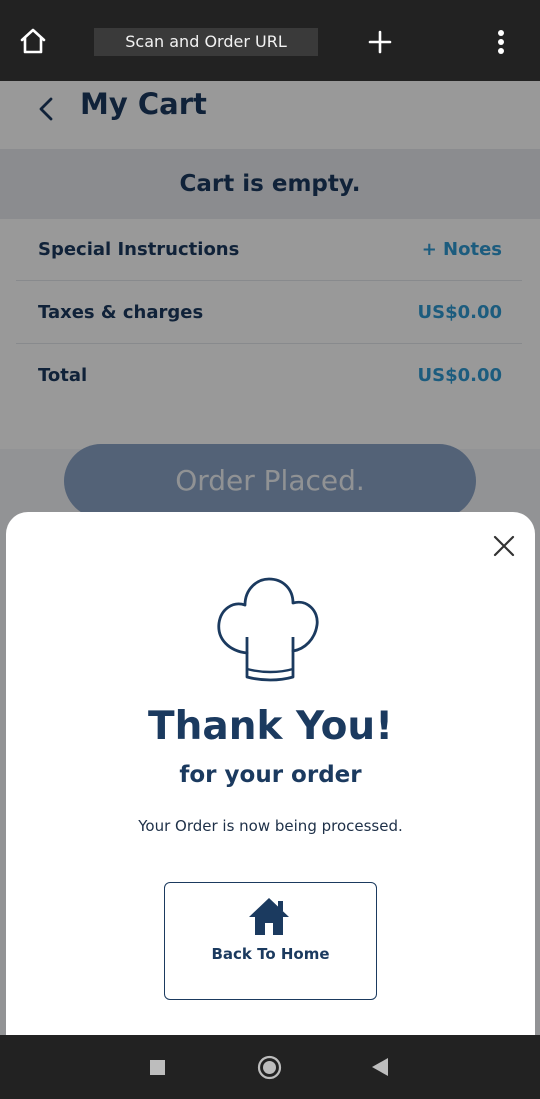 This screenshot has height=1099, width=540. I want to click on browser-toolbar: Scan and Order URL, so click(270, 40).